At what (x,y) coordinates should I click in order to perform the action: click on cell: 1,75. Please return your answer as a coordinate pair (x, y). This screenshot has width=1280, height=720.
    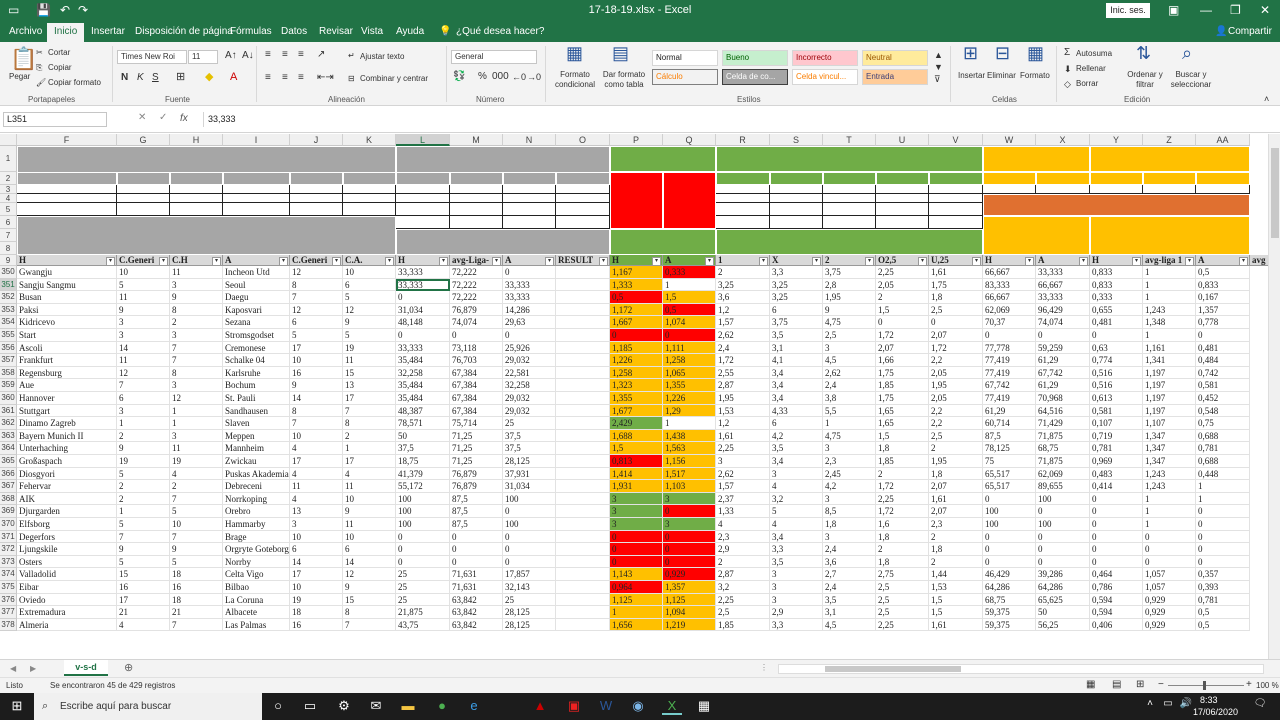
    Looking at the image, I should click on (902, 398).